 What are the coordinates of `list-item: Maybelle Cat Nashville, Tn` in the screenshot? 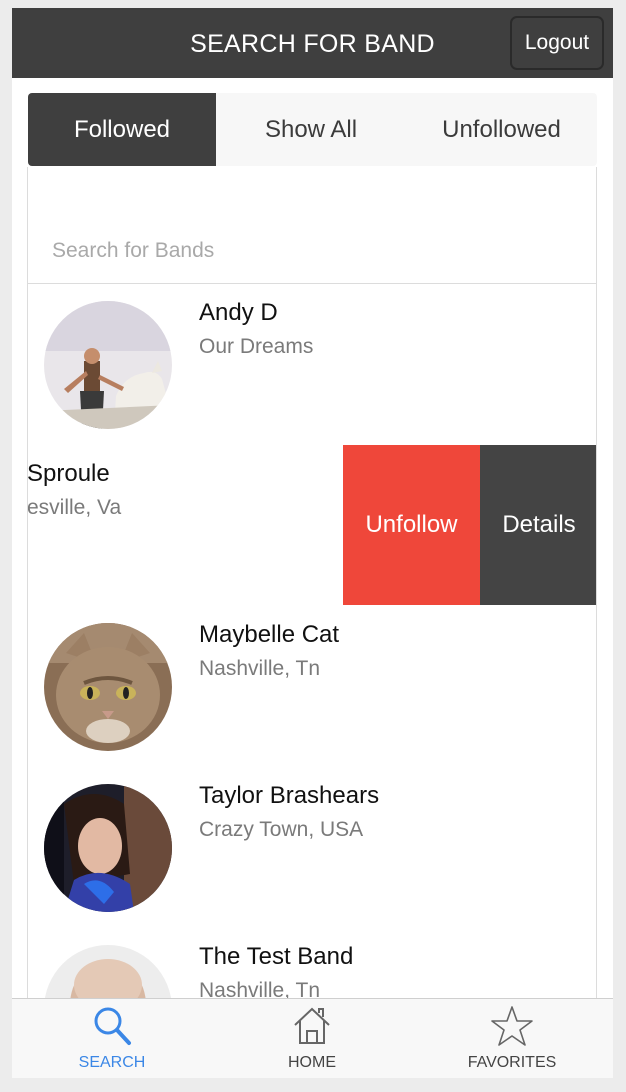 It's located at (312, 687).